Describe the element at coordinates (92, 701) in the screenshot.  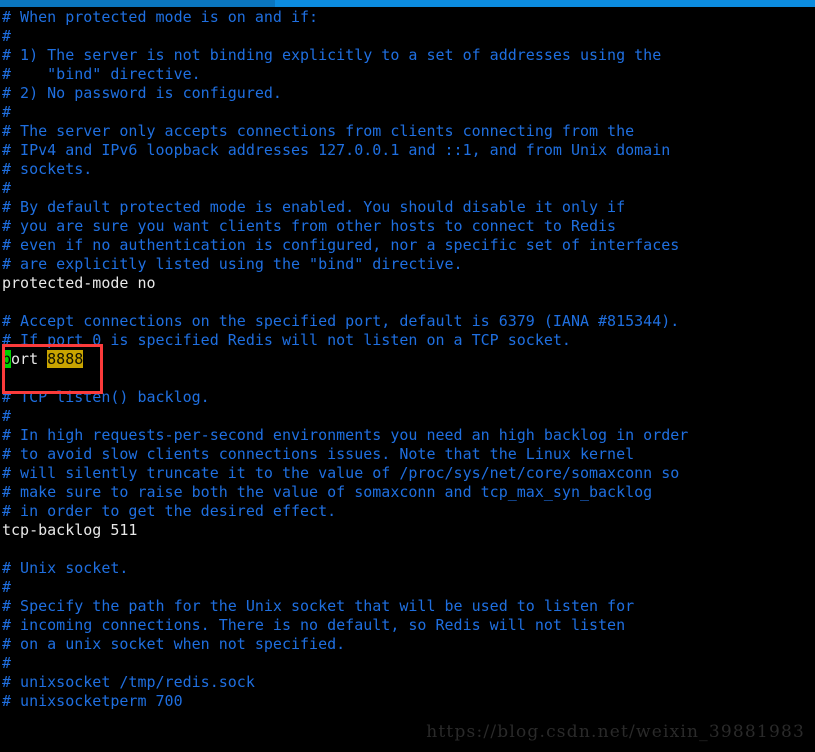
I see `terminal-line: # unixsocketperm 700` at that location.